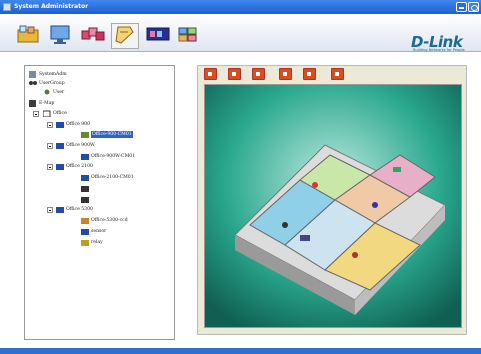 The image size is (481, 354). I want to click on pan-icon, so click(258, 74).